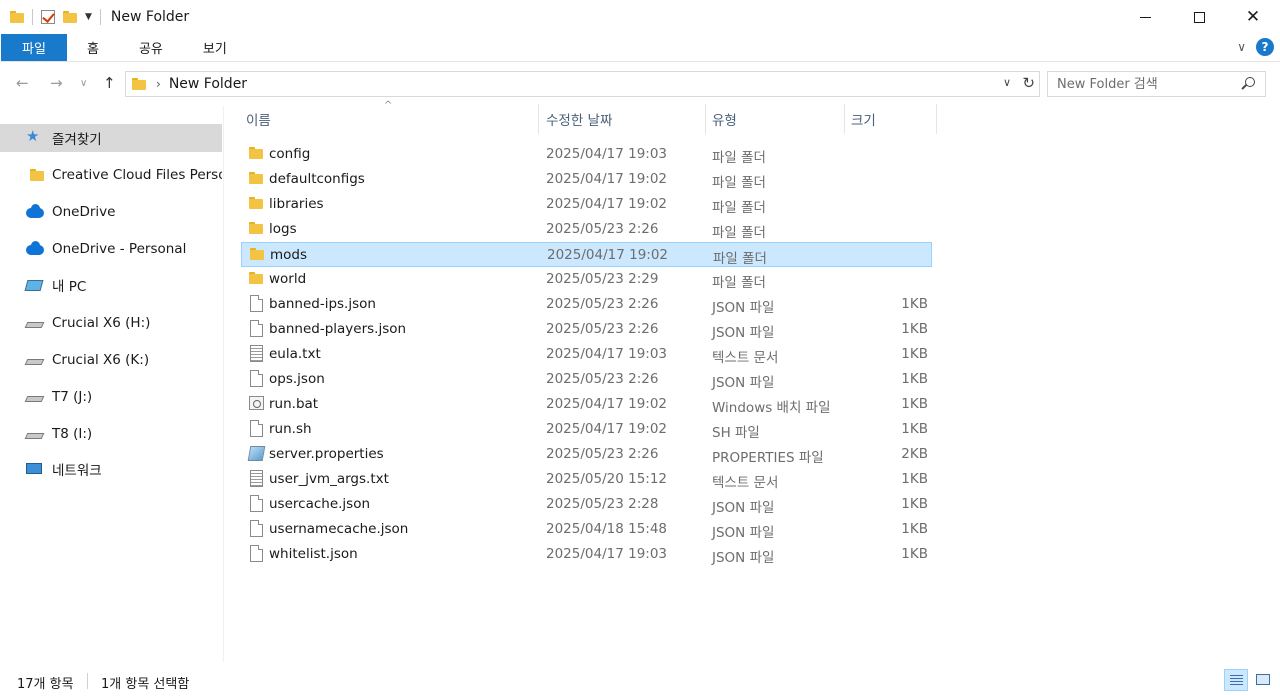  I want to click on sidebar-item-this-pc: 내 PC, so click(111, 285).